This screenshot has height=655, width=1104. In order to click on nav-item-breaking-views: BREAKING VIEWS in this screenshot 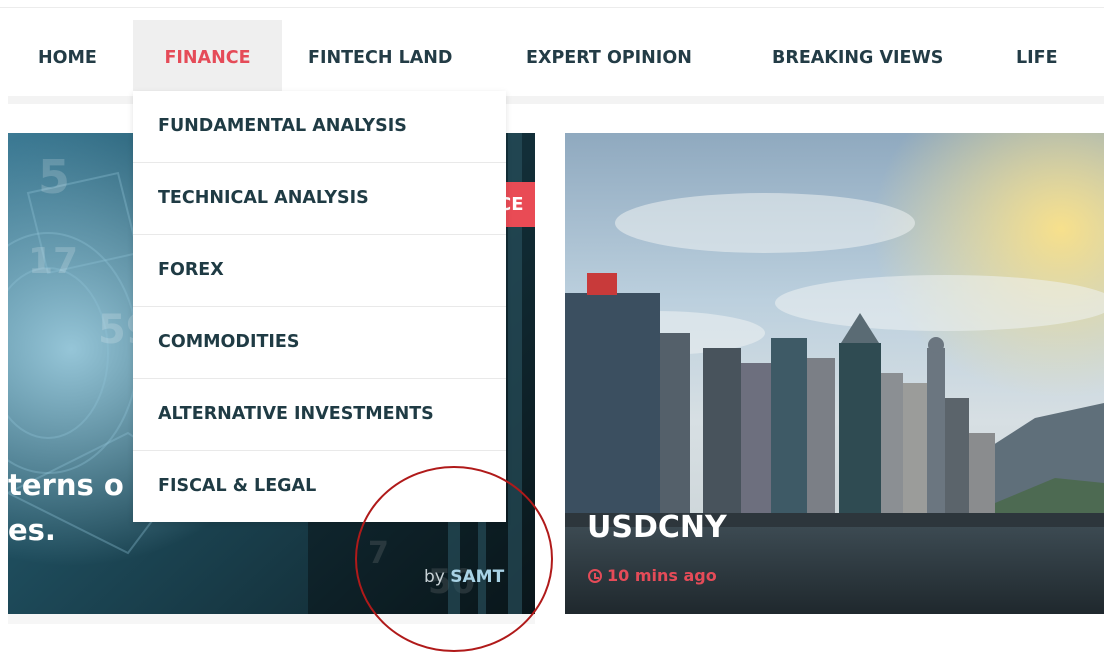, I will do `click(857, 58)`.